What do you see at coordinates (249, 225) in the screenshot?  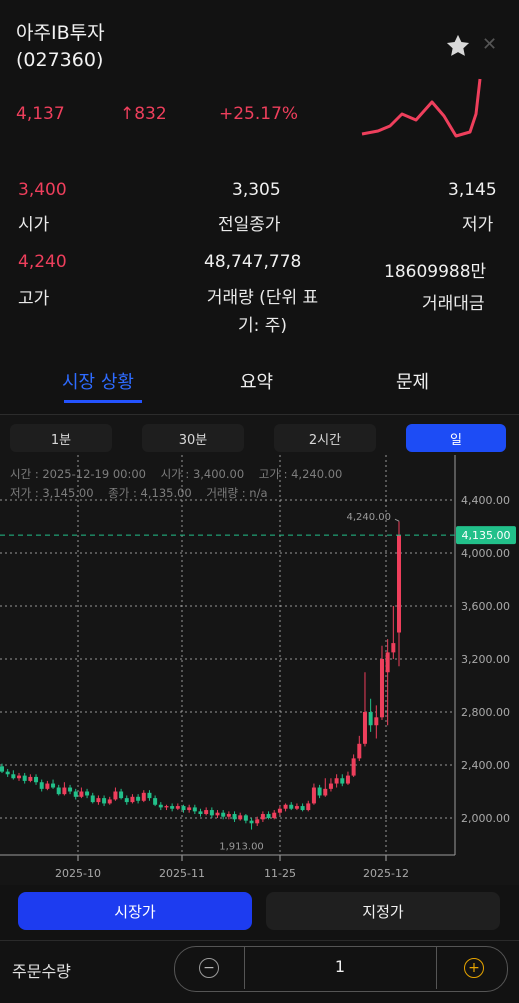 I see `prev-close-label: 전일종가` at bounding box center [249, 225].